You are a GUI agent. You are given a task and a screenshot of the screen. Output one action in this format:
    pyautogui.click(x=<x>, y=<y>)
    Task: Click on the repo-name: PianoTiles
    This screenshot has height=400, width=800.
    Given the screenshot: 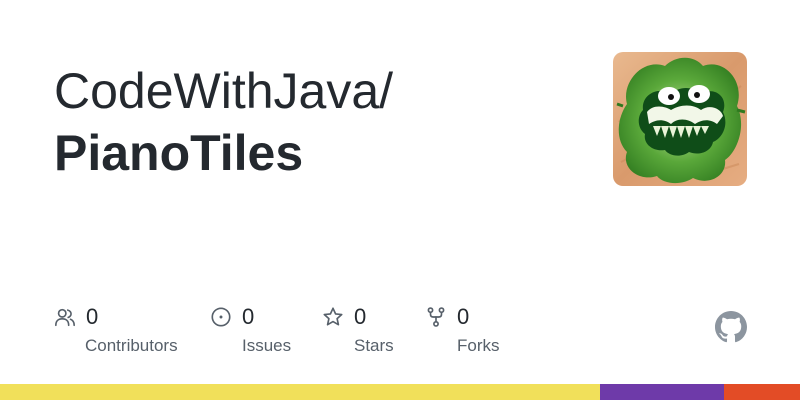 What is the action you would take?
    pyautogui.click(x=314, y=153)
    